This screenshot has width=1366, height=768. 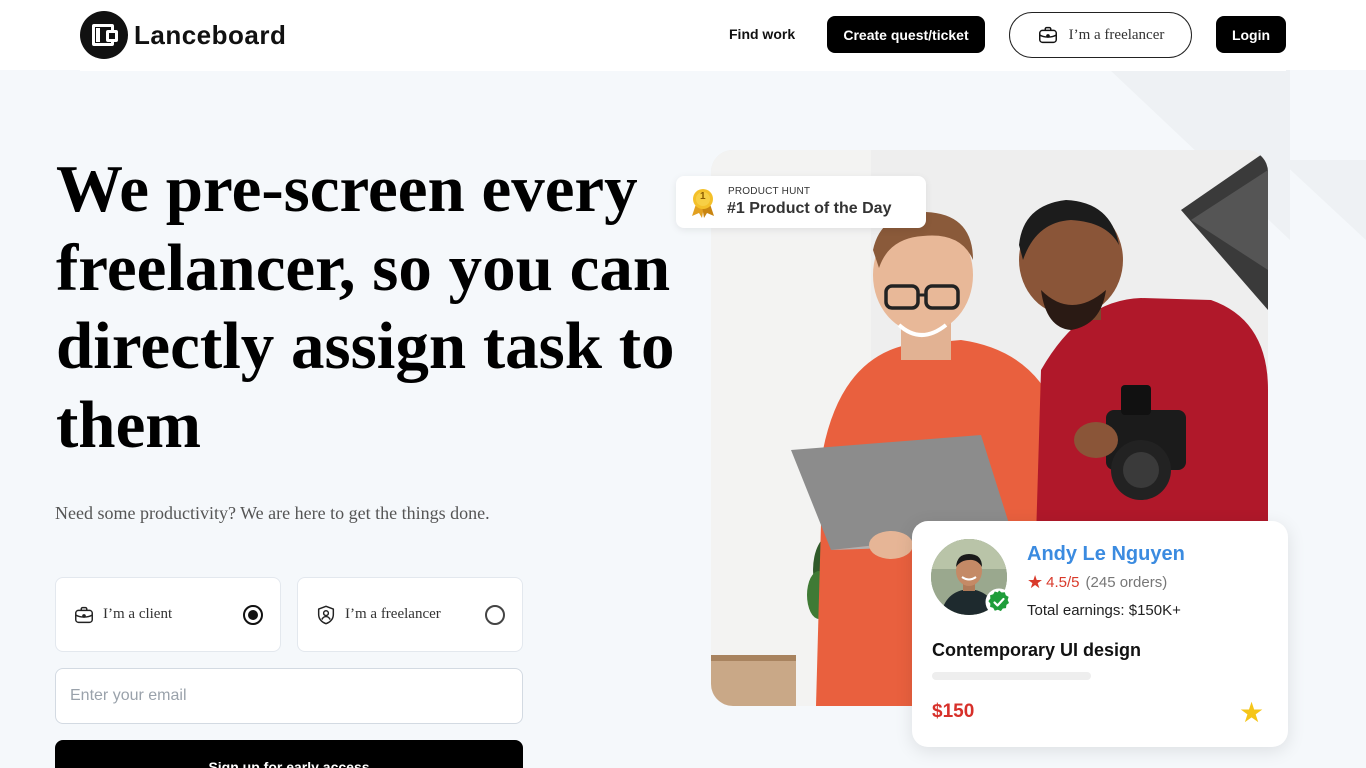 I want to click on brand-logo: Lanceboard, so click(x=183, y=35).